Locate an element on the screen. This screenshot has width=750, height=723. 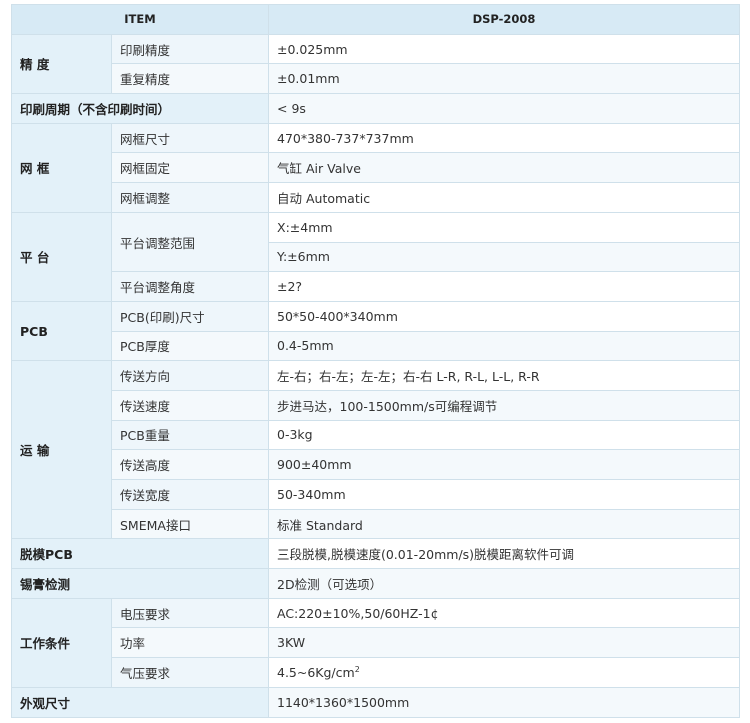
row-label: PCB重量 is located at coordinates (190, 435).